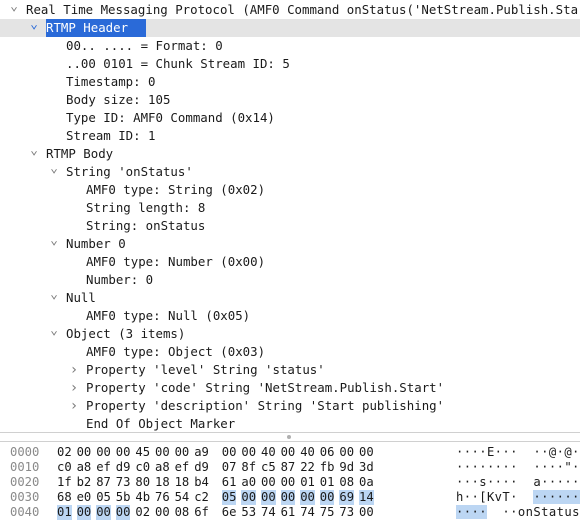 Image resolution: width=580 pixels, height=520 pixels. Describe the element at coordinates (327, 467) in the screenshot. I see `hex-byte: fb` at that location.